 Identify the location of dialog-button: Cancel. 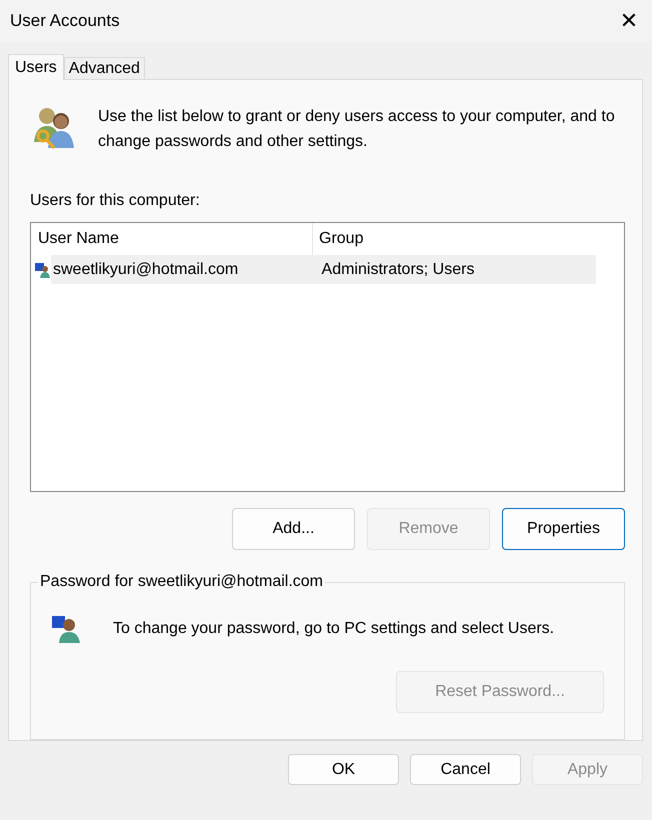
(465, 769).